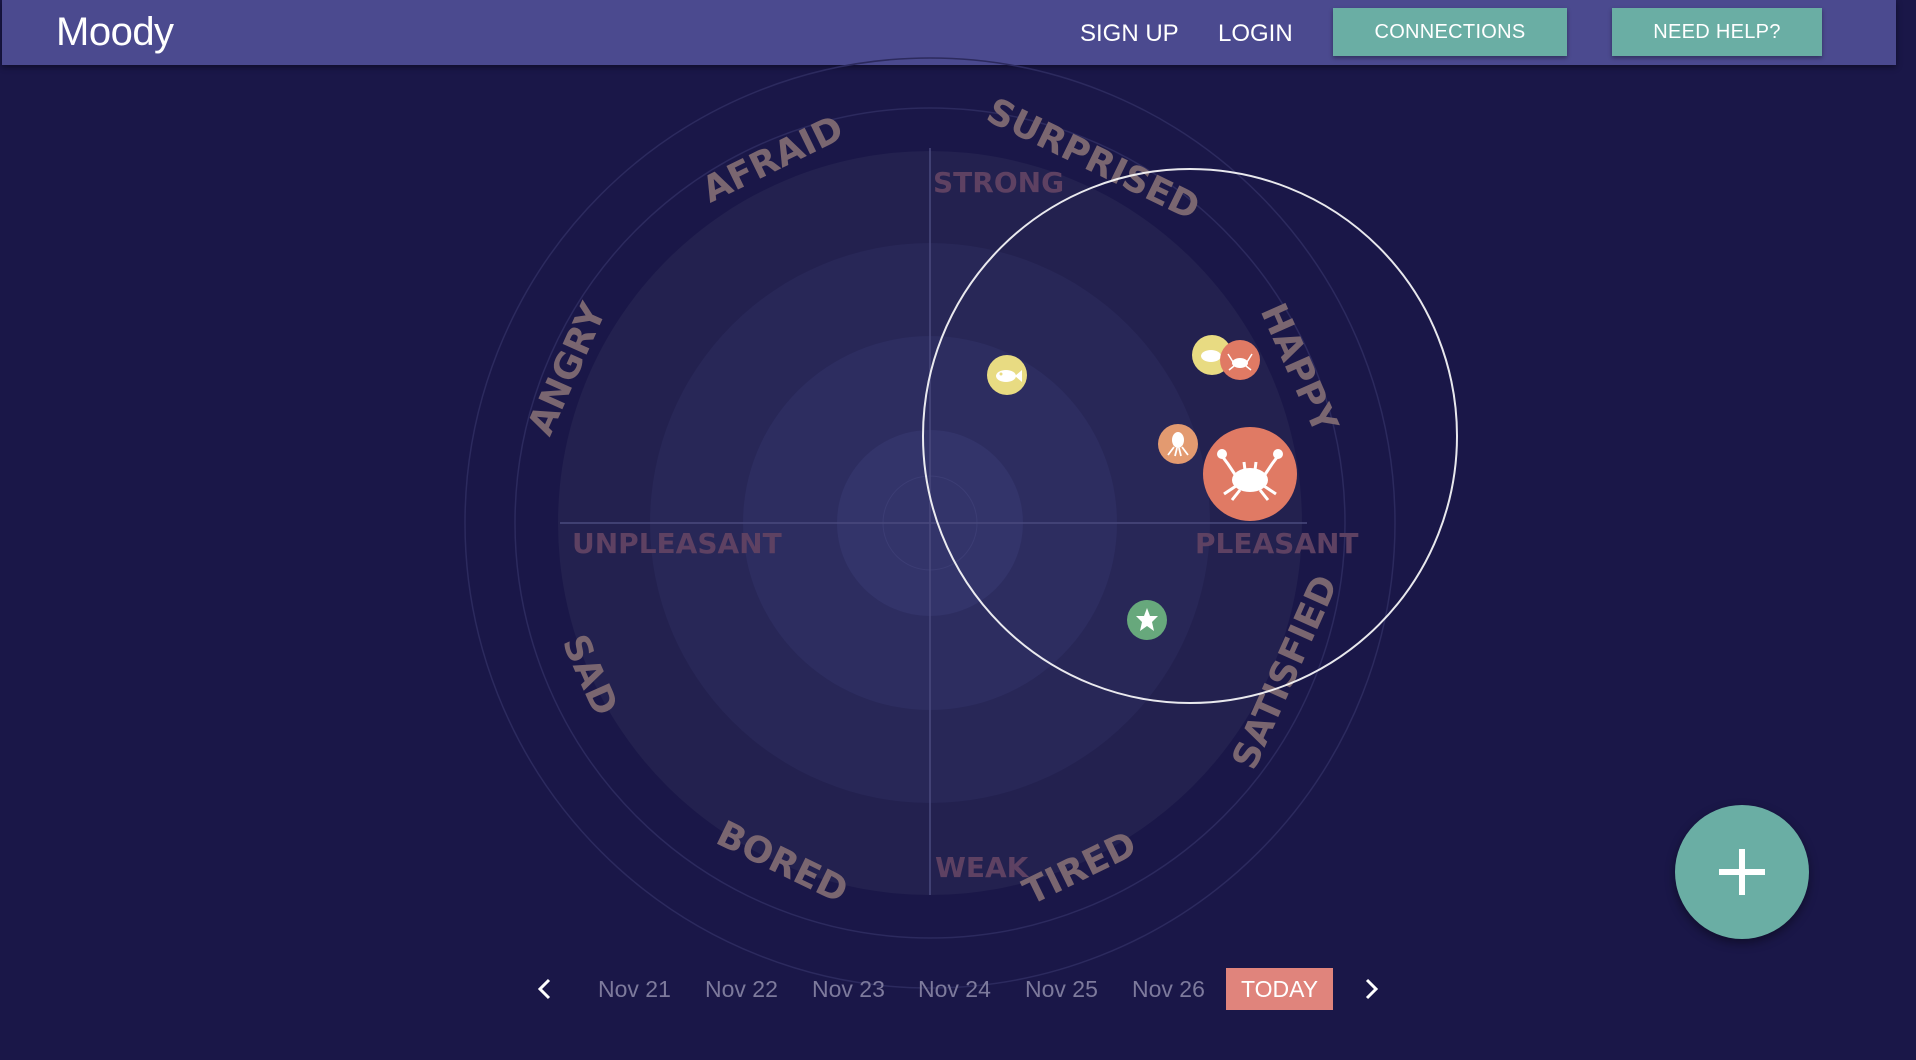  I want to click on chevron-left-icon, so click(545, 989).